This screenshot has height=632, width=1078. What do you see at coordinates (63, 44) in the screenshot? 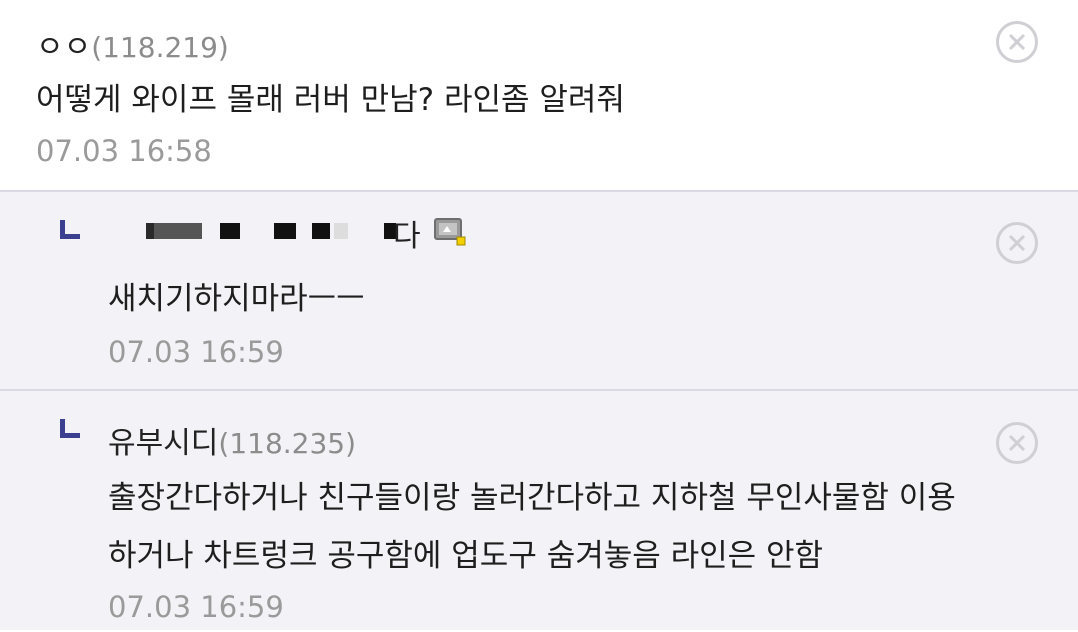
I see `comment-author-name: ㅇㅇ` at bounding box center [63, 44].